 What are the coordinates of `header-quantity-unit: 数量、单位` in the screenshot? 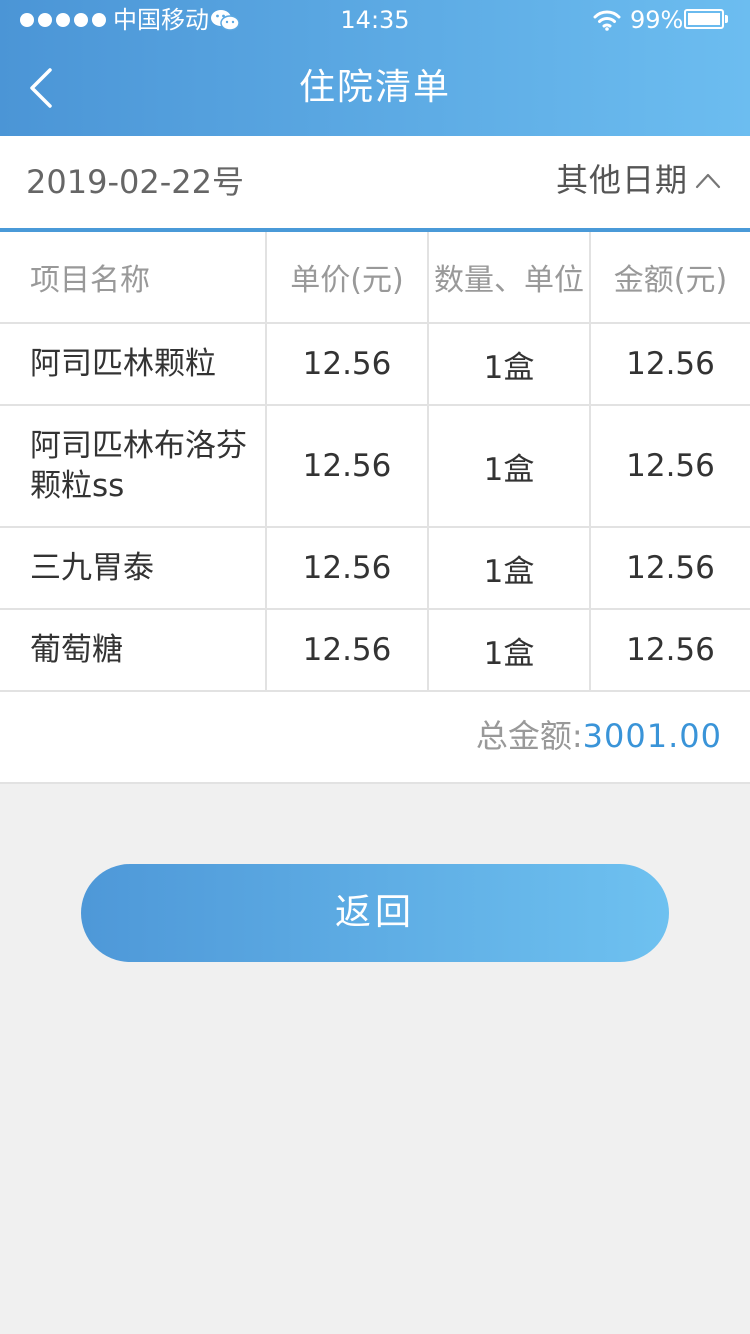 It's located at (509, 278).